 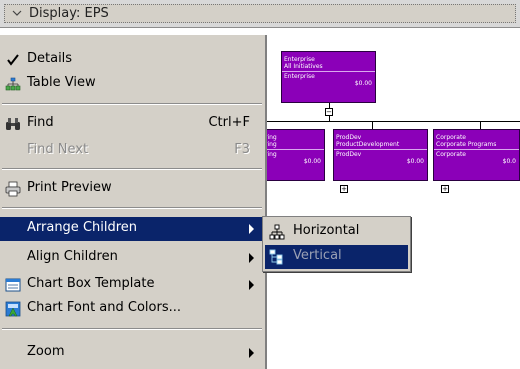 What do you see at coordinates (13, 60) in the screenshot?
I see `checkmark-icon` at bounding box center [13, 60].